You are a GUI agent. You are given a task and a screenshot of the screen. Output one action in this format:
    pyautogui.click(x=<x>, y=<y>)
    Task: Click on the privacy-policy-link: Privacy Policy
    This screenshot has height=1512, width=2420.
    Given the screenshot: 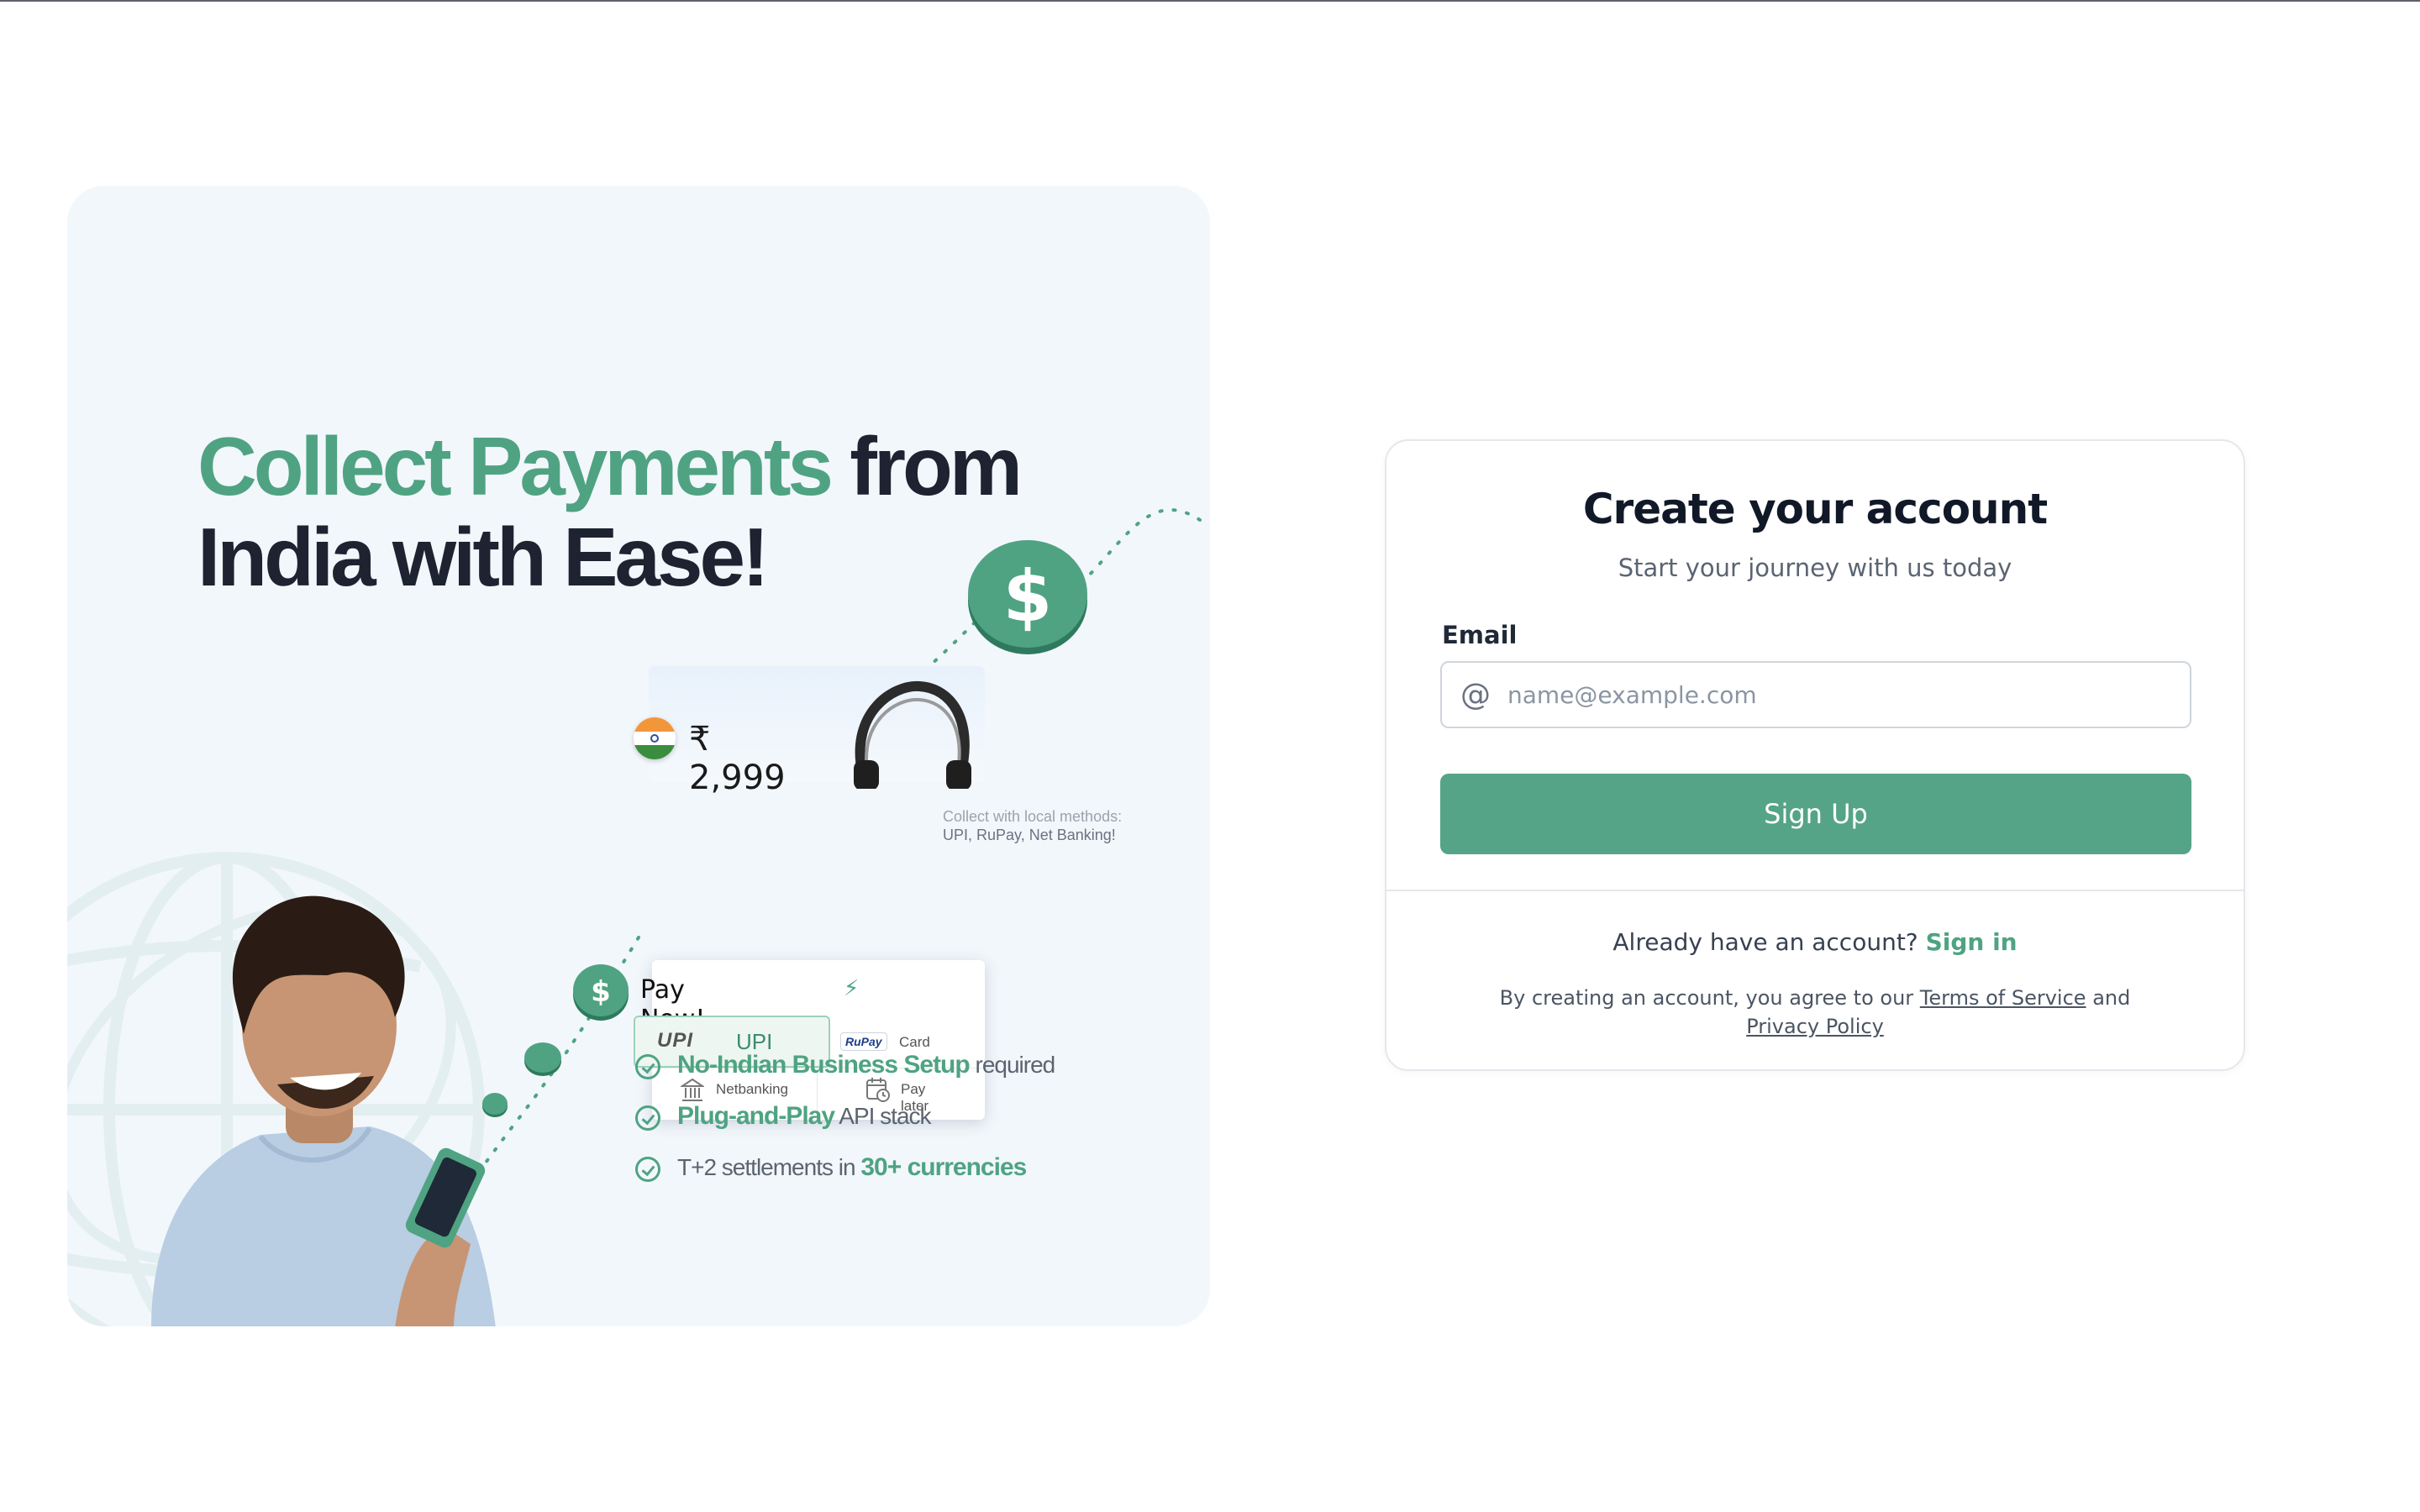 What is the action you would take?
    pyautogui.click(x=1815, y=1026)
    